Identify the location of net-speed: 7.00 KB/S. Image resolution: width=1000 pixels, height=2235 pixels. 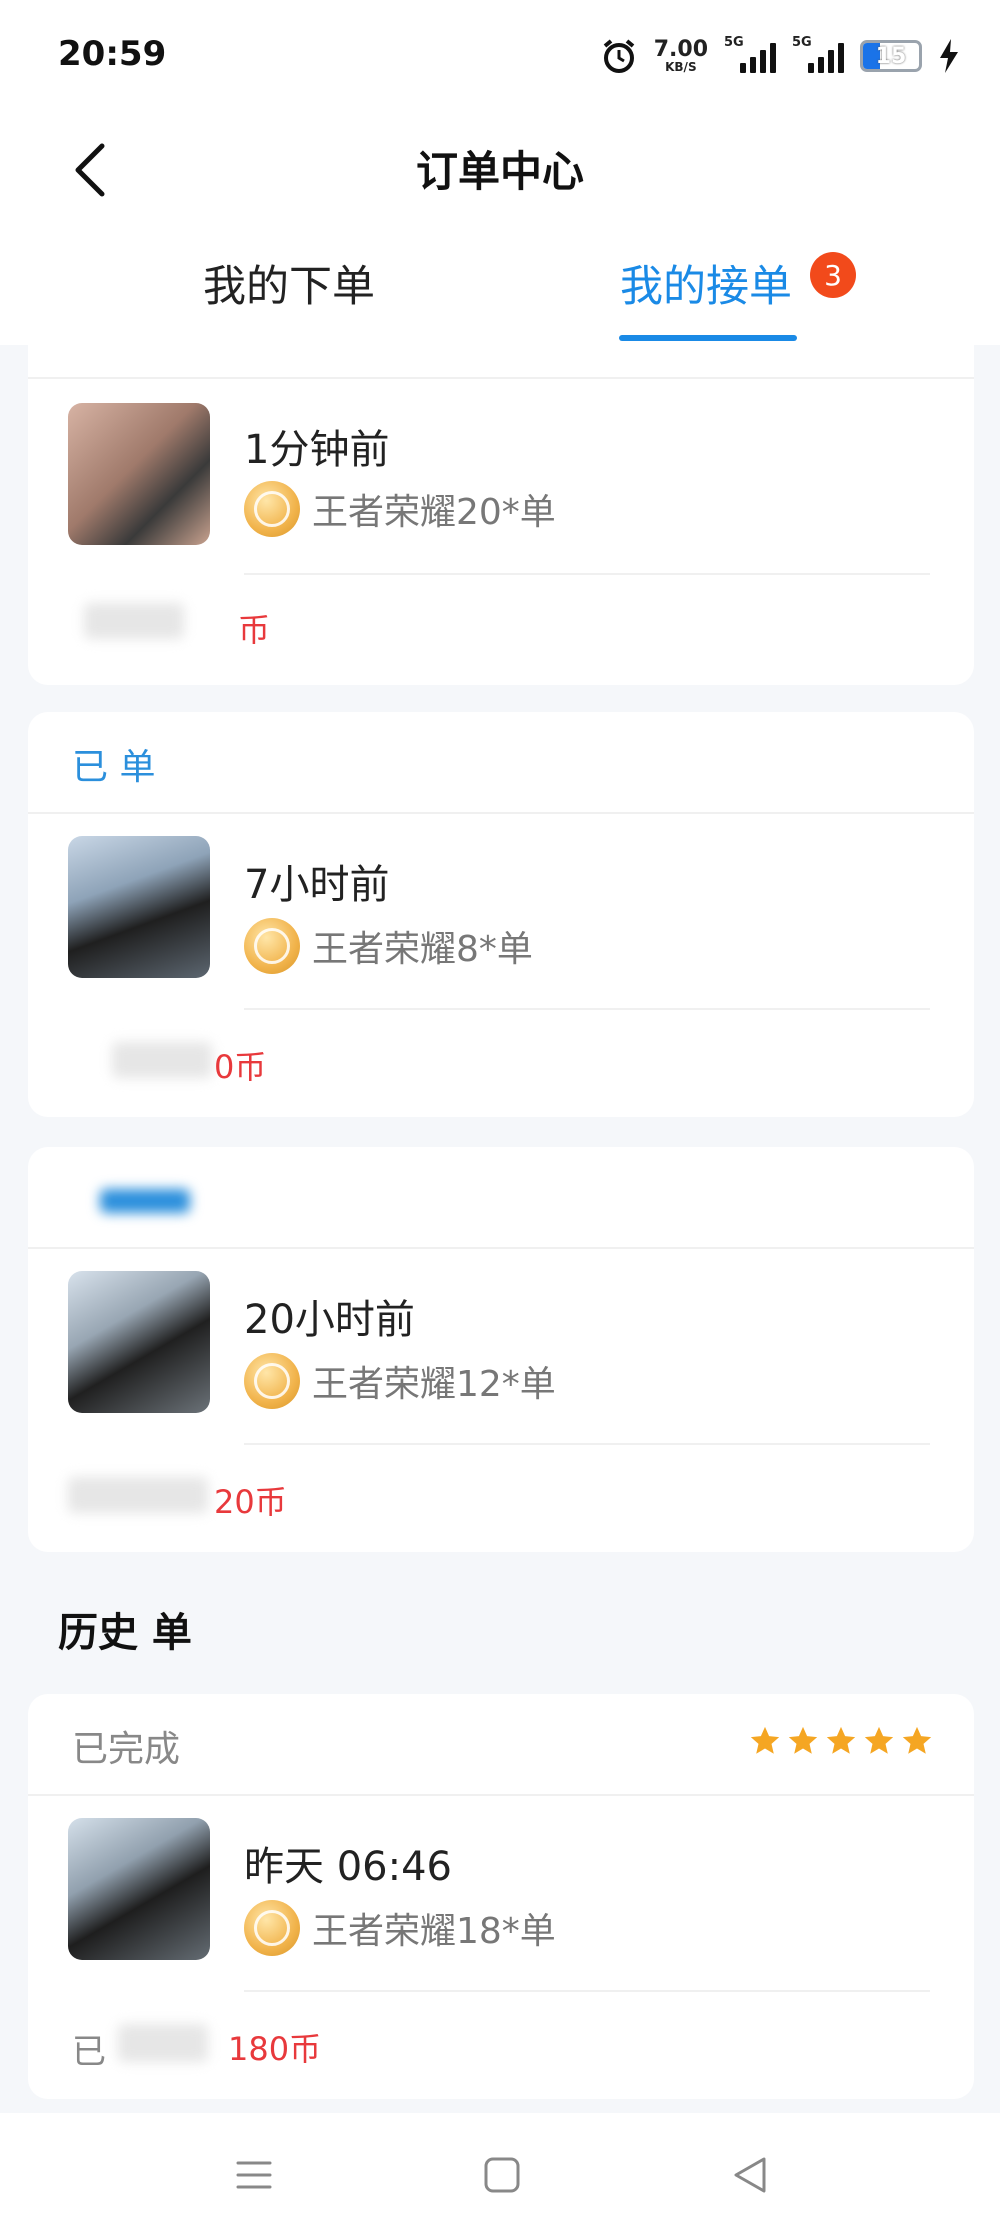
(680, 55).